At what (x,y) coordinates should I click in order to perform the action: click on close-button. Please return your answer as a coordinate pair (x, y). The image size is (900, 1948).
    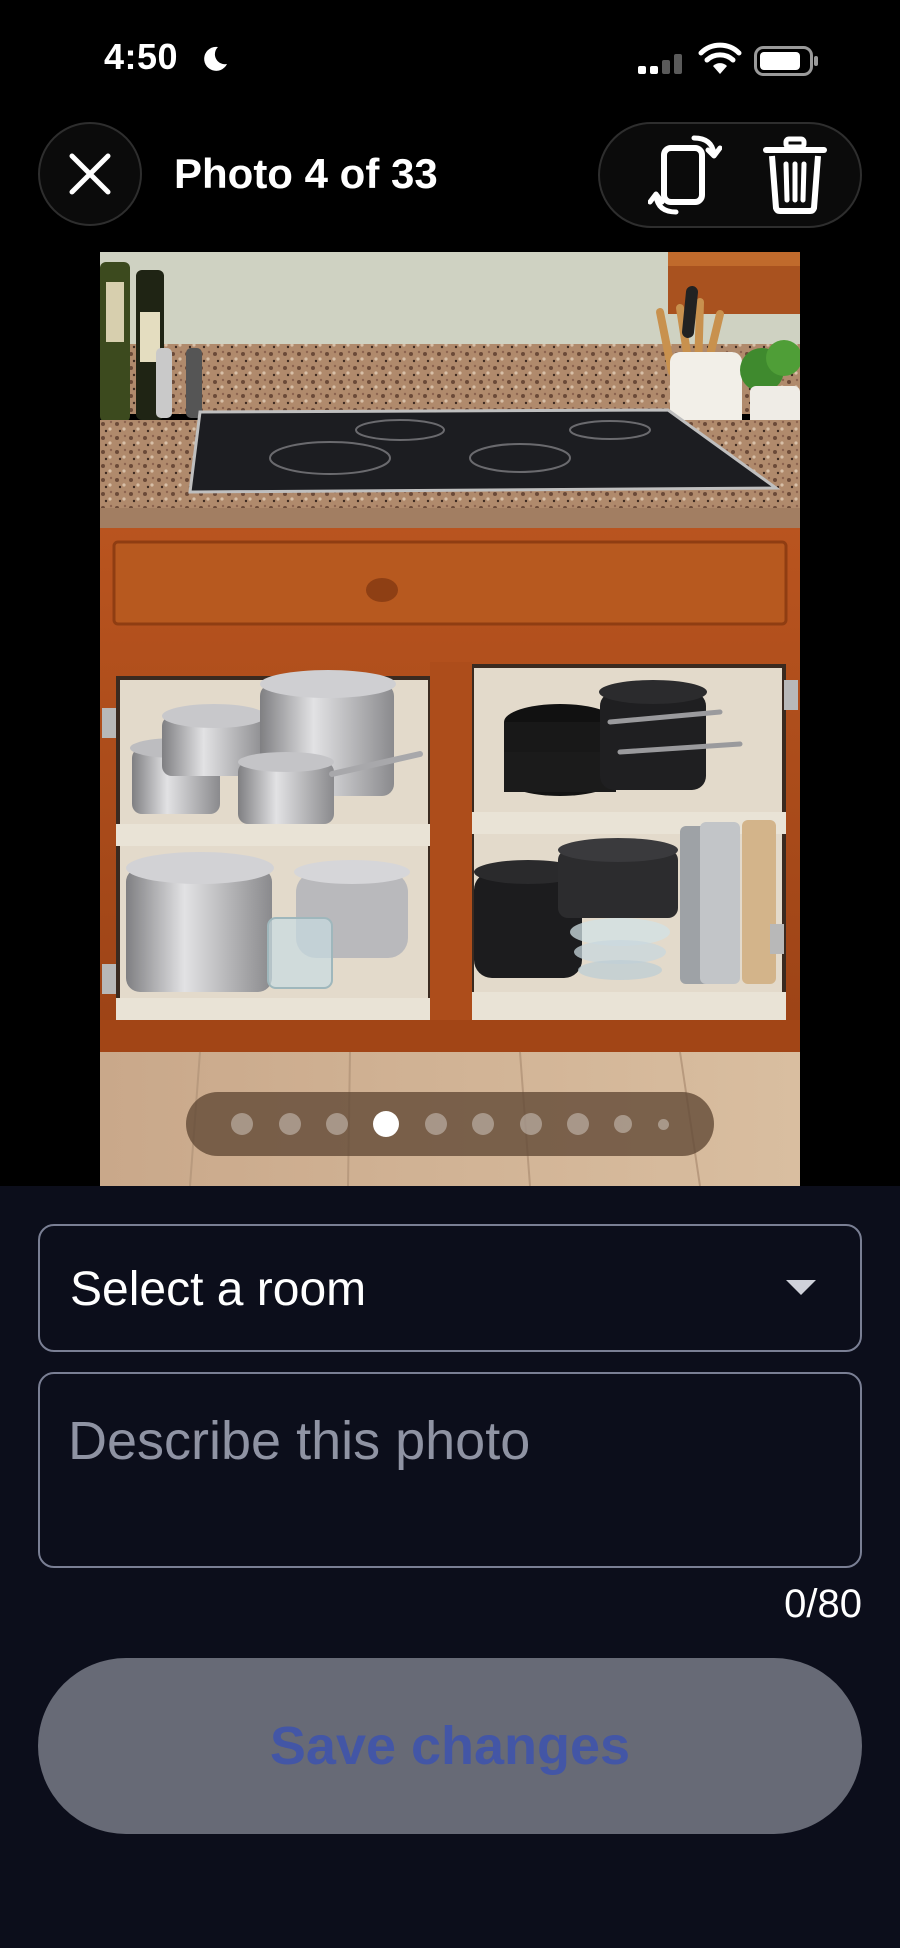
    Looking at the image, I should click on (90, 174).